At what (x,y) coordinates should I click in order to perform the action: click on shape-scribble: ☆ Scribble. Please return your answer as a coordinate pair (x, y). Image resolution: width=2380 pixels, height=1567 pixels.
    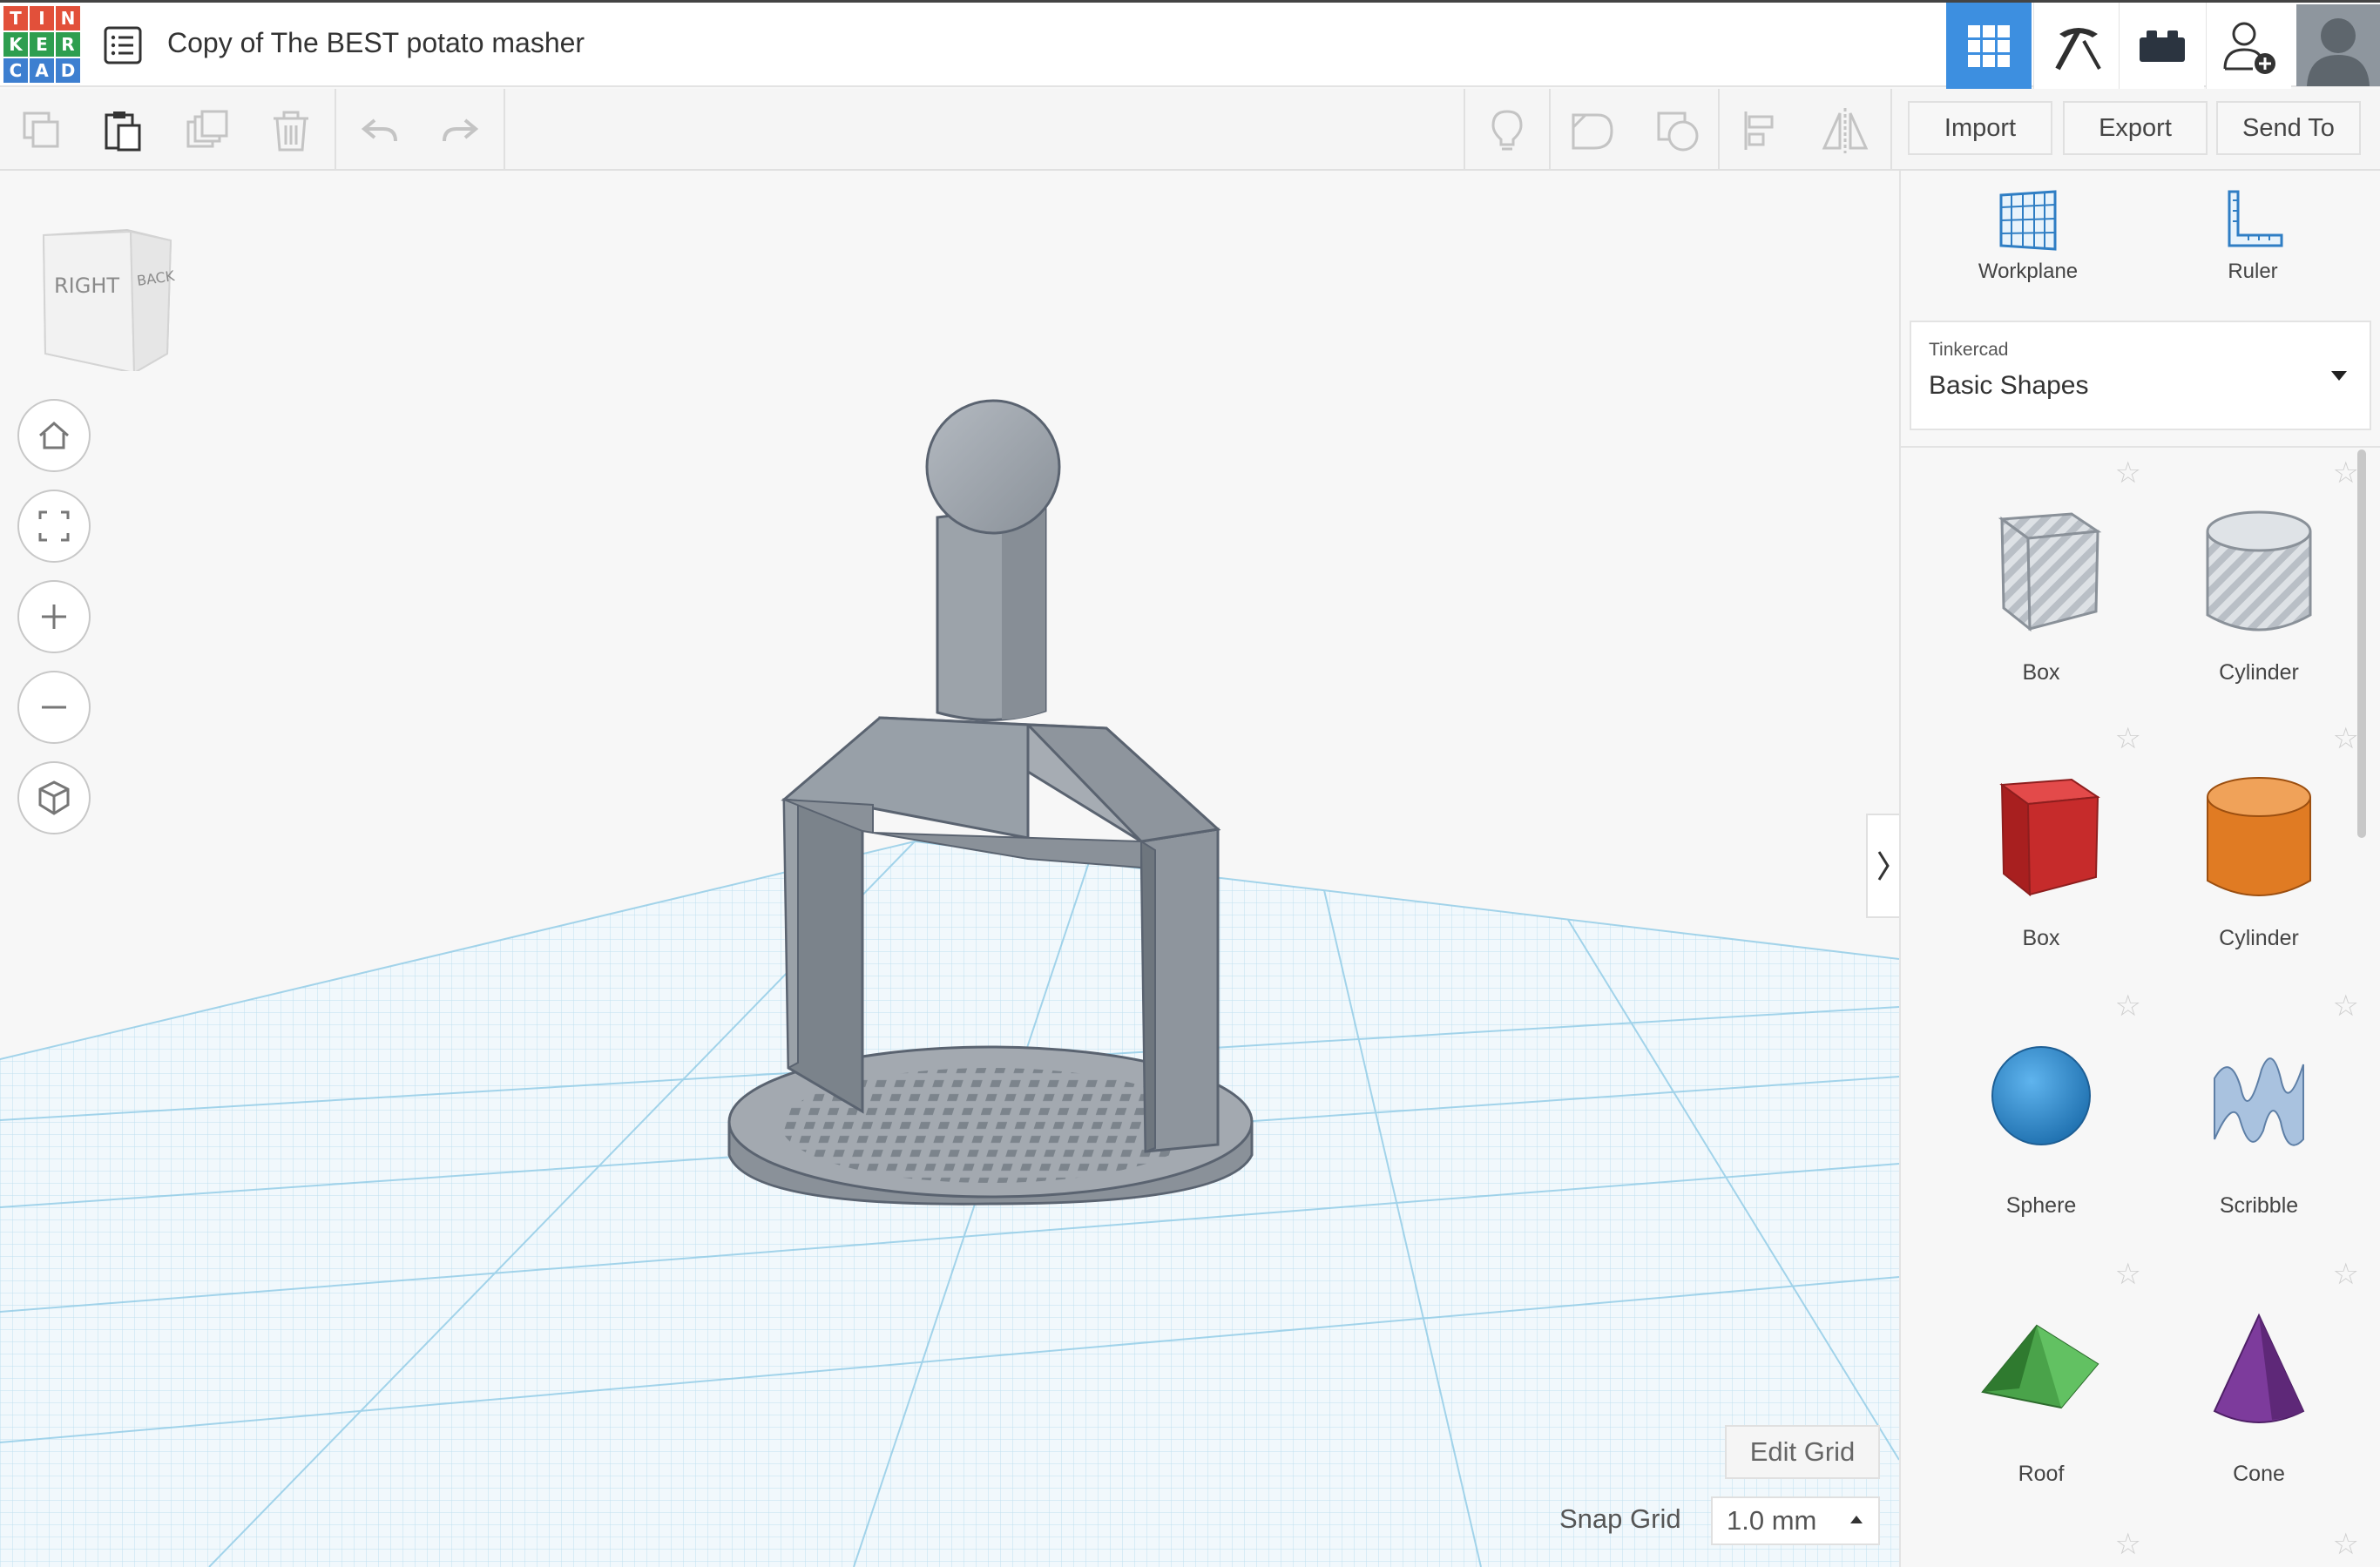
    Looking at the image, I should click on (2259, 1117).